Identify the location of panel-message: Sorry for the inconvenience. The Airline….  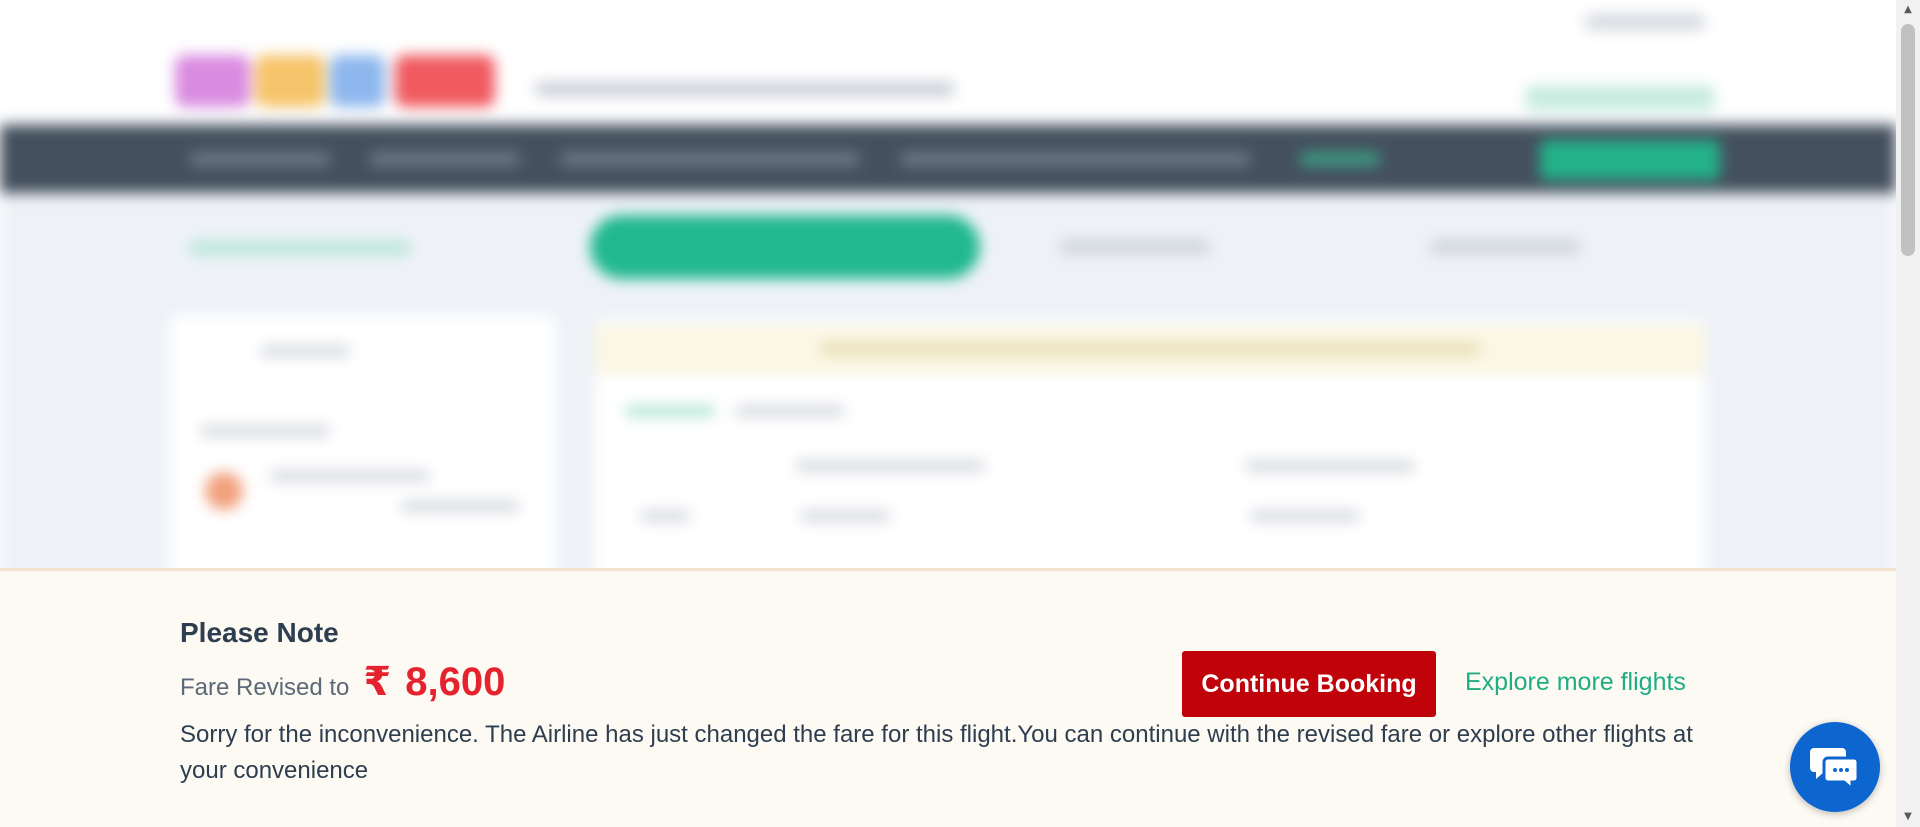
(936, 752).